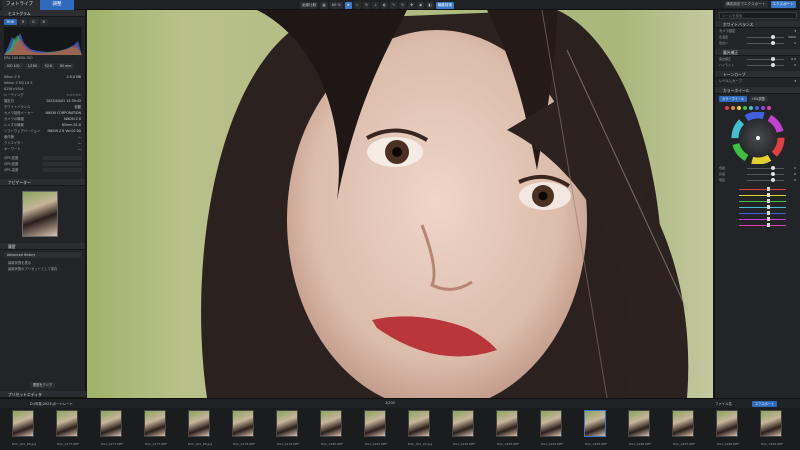  Describe the element at coordinates (728, 444) in the screenshot. I see `thumb-filename: DSC_0188.NEF` at that location.